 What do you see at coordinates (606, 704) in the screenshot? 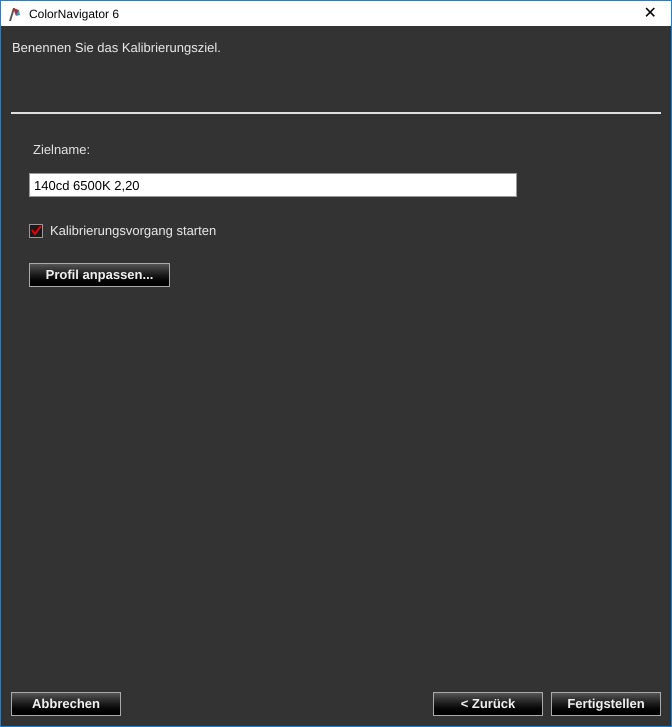
I see `dialog-button: Fertigstellen` at bounding box center [606, 704].